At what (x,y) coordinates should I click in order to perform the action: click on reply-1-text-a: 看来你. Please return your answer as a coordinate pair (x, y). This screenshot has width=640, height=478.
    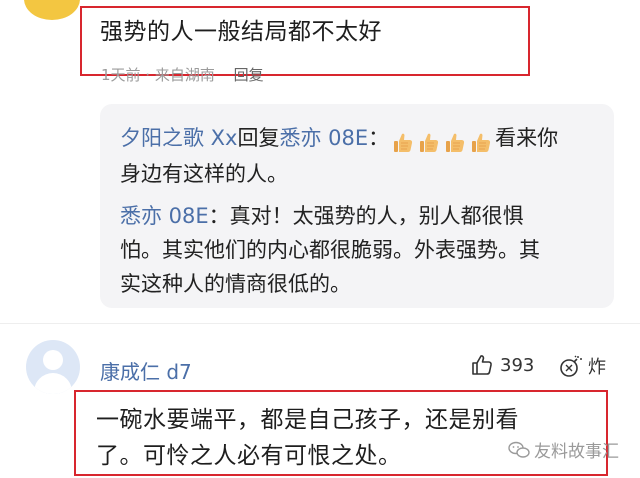
    Looking at the image, I should click on (527, 138).